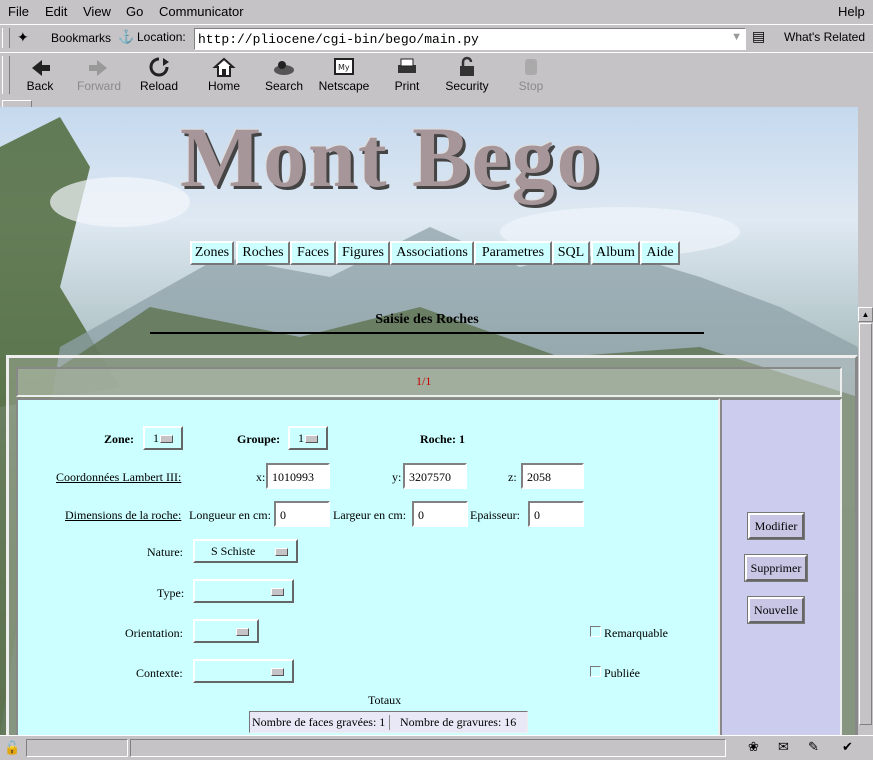 This screenshot has height=760, width=873. What do you see at coordinates (344, 86) in the screenshot?
I see `netscape-label: Netscape` at bounding box center [344, 86].